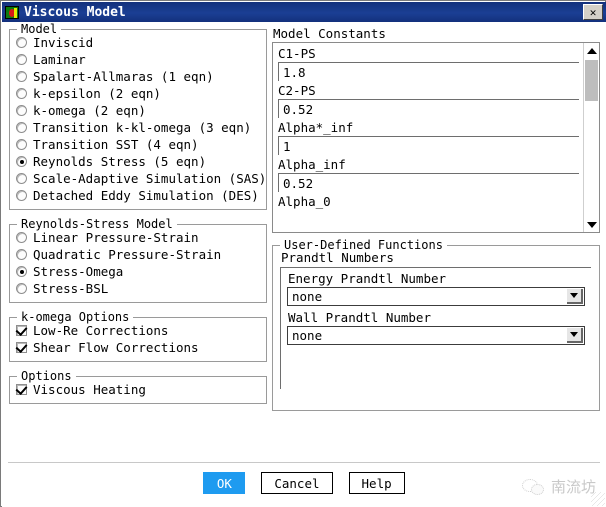 The image size is (606, 507). Describe the element at coordinates (97, 93) in the screenshot. I see `radio-label: k-epsilon (2 eqn)` at that location.